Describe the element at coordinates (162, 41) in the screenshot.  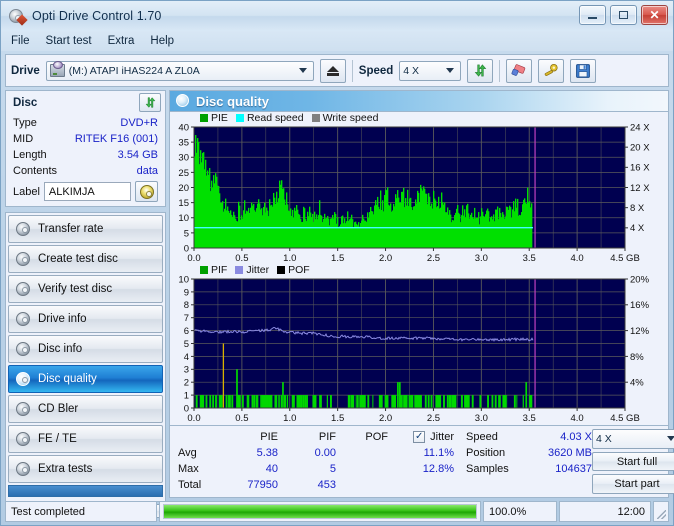
I see `menu-item-help: Help` at that location.